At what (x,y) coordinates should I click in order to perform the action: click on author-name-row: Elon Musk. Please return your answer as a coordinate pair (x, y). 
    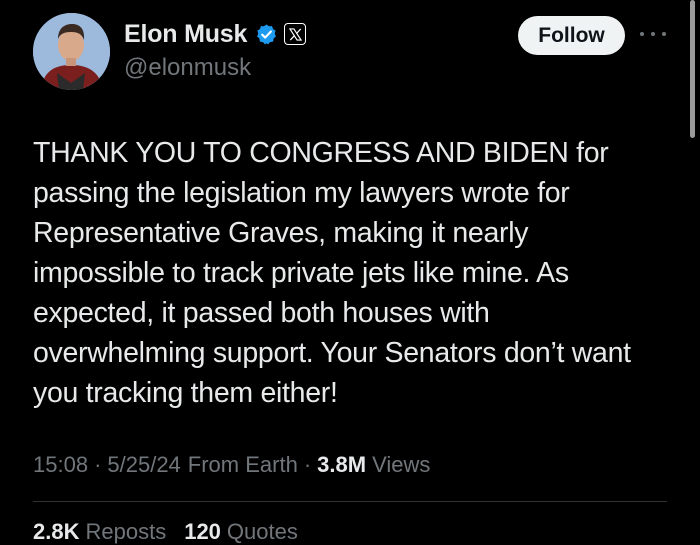
    Looking at the image, I should click on (215, 34).